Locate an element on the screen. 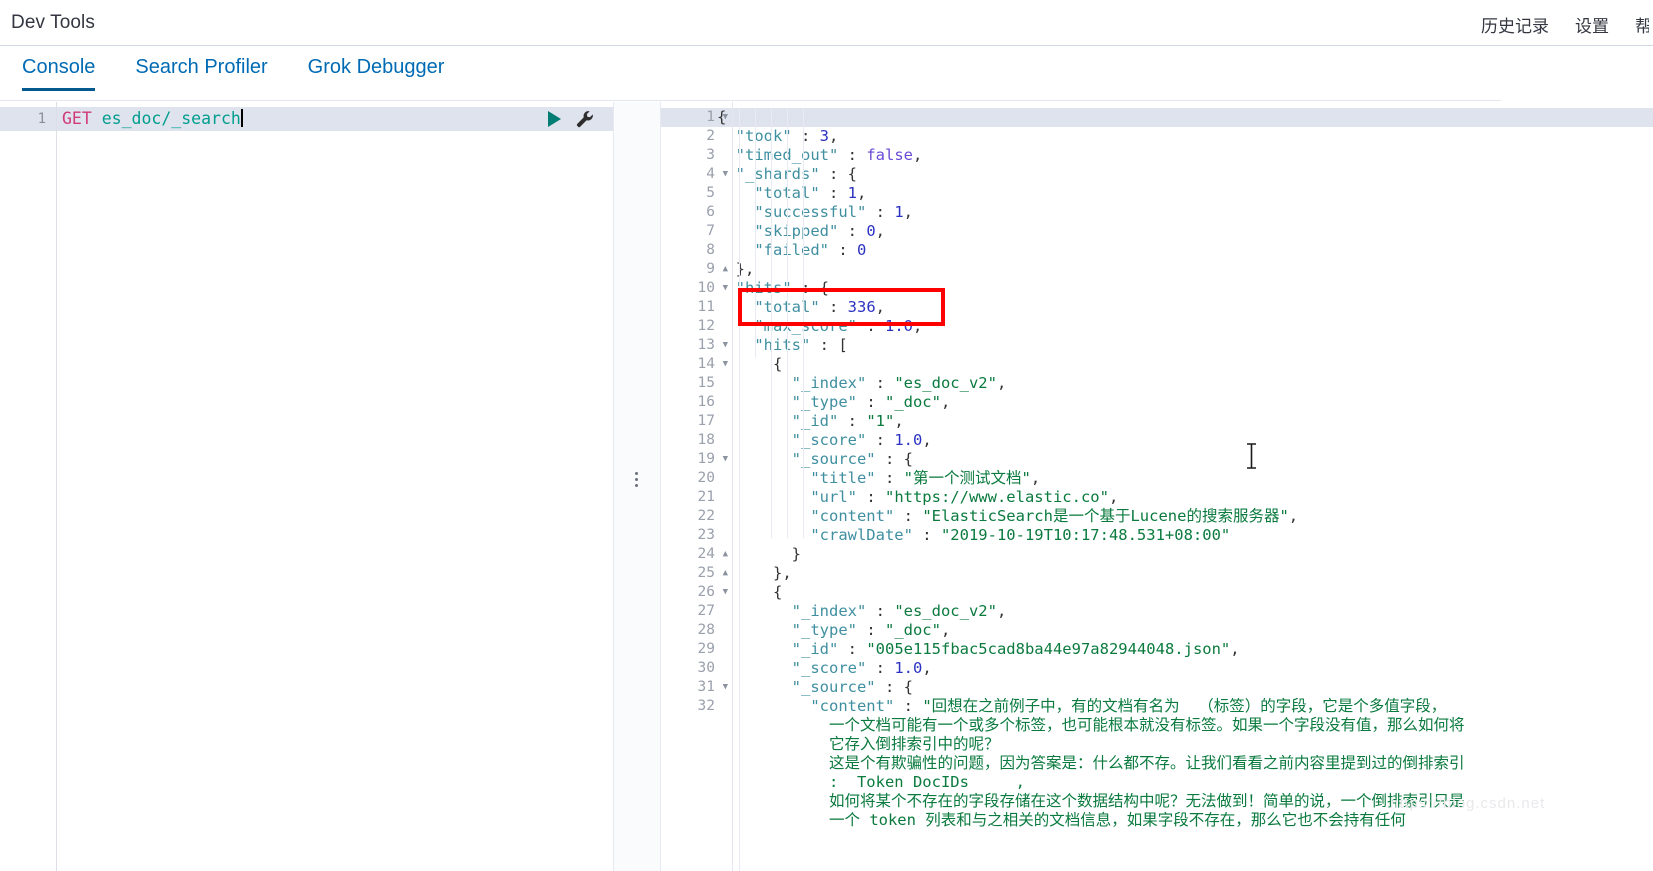 Image resolution: width=1653 pixels, height=871 pixels. response-code-line: "_source" : { is located at coordinates (1185, 687).